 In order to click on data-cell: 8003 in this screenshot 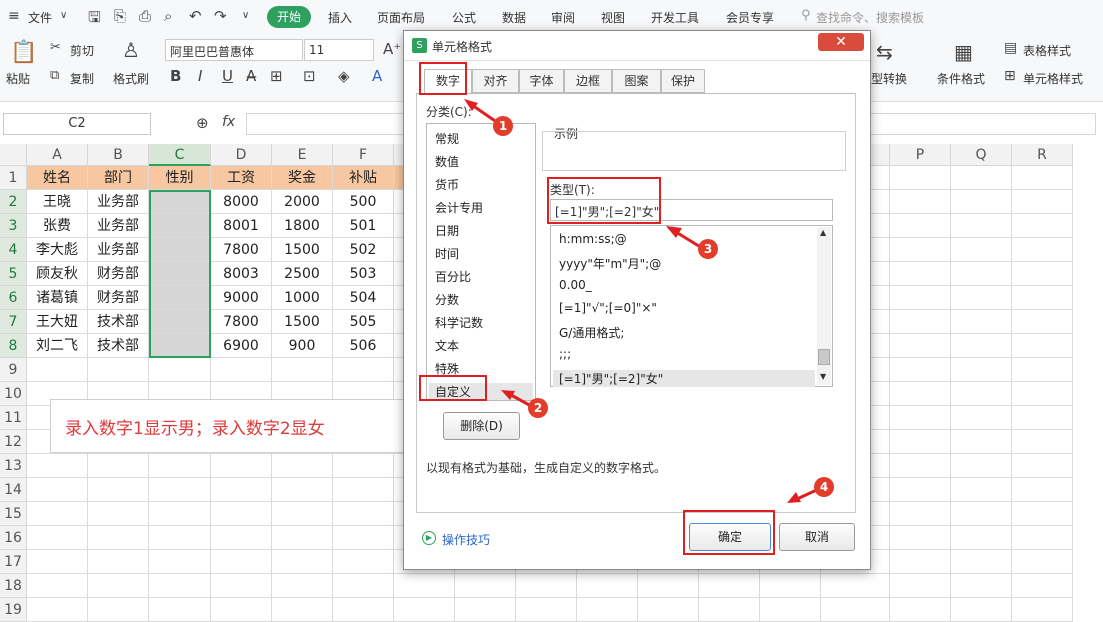, I will do `click(241, 274)`.